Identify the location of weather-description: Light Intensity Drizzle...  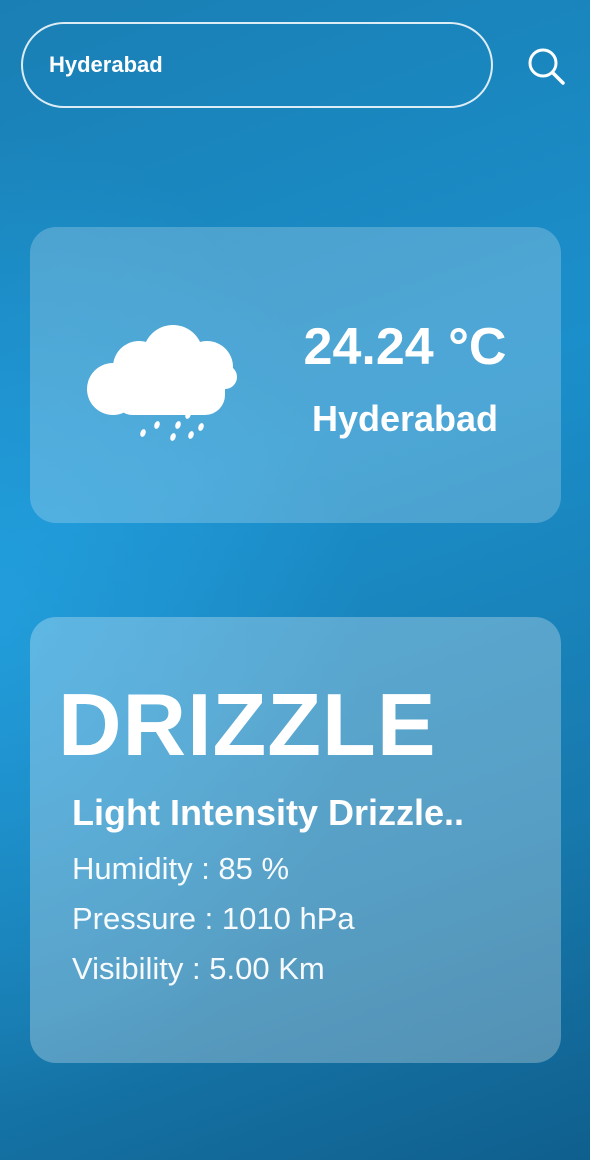
(268, 812).